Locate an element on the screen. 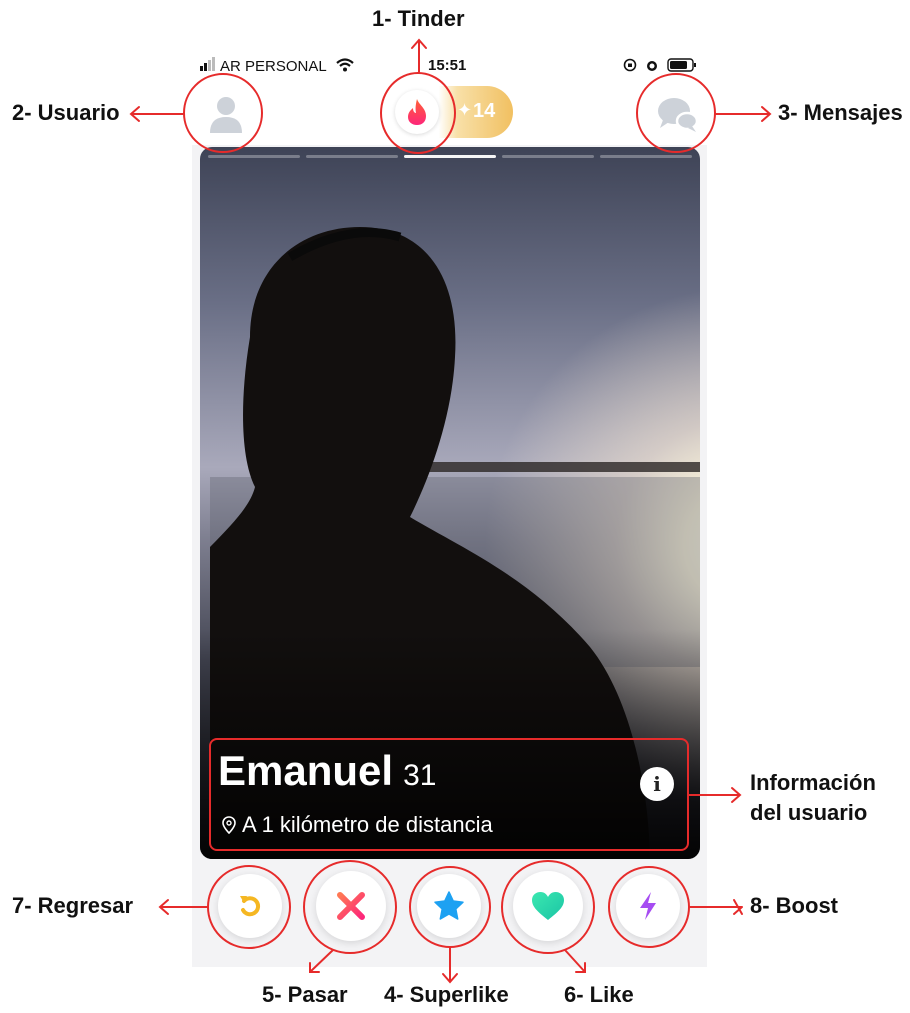 The height and width of the screenshot is (1013, 910). label-informacion-2: del usuario is located at coordinates (809, 812).